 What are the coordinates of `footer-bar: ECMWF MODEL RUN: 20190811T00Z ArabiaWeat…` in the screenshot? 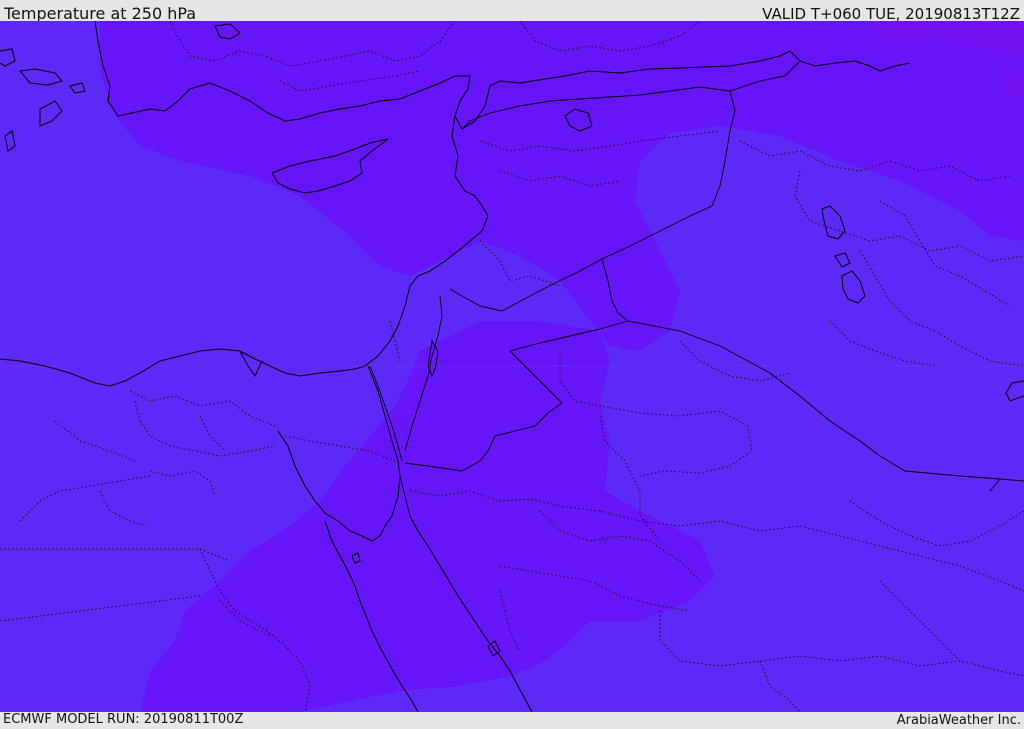 It's located at (512, 720).